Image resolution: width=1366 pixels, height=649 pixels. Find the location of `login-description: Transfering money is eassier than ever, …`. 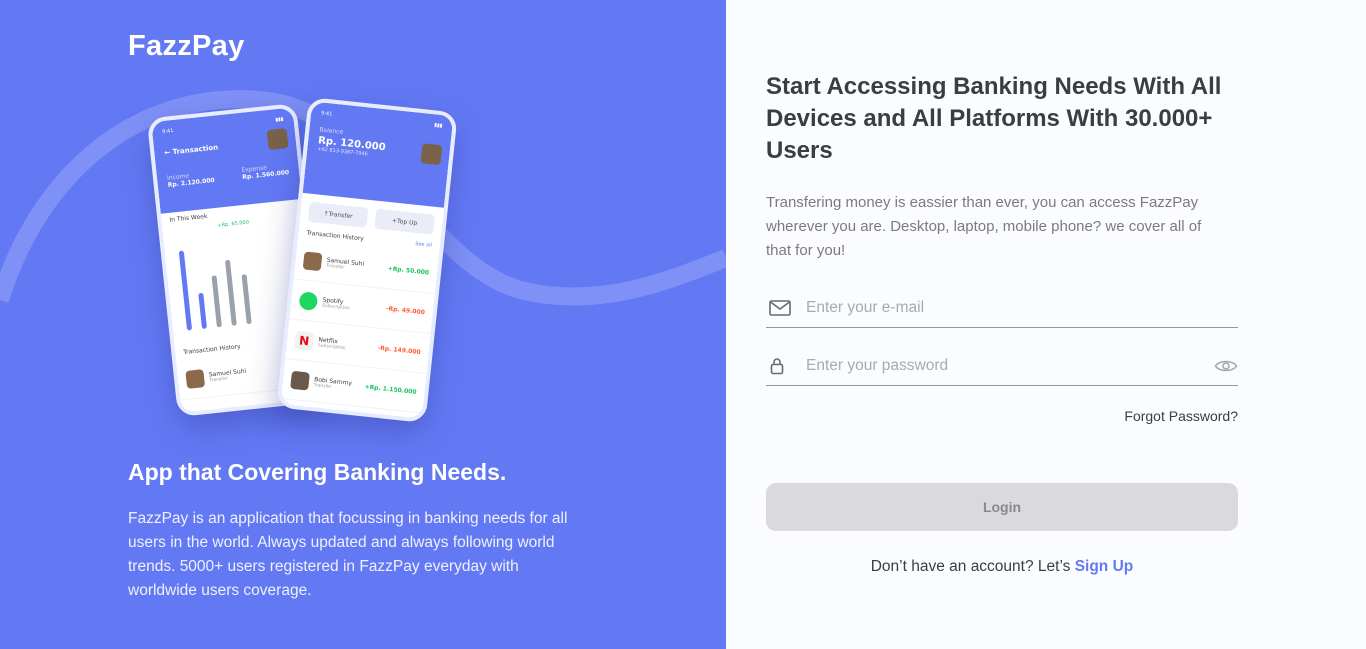

login-description: Transfering money is eassier than ever, … is located at coordinates (984, 226).